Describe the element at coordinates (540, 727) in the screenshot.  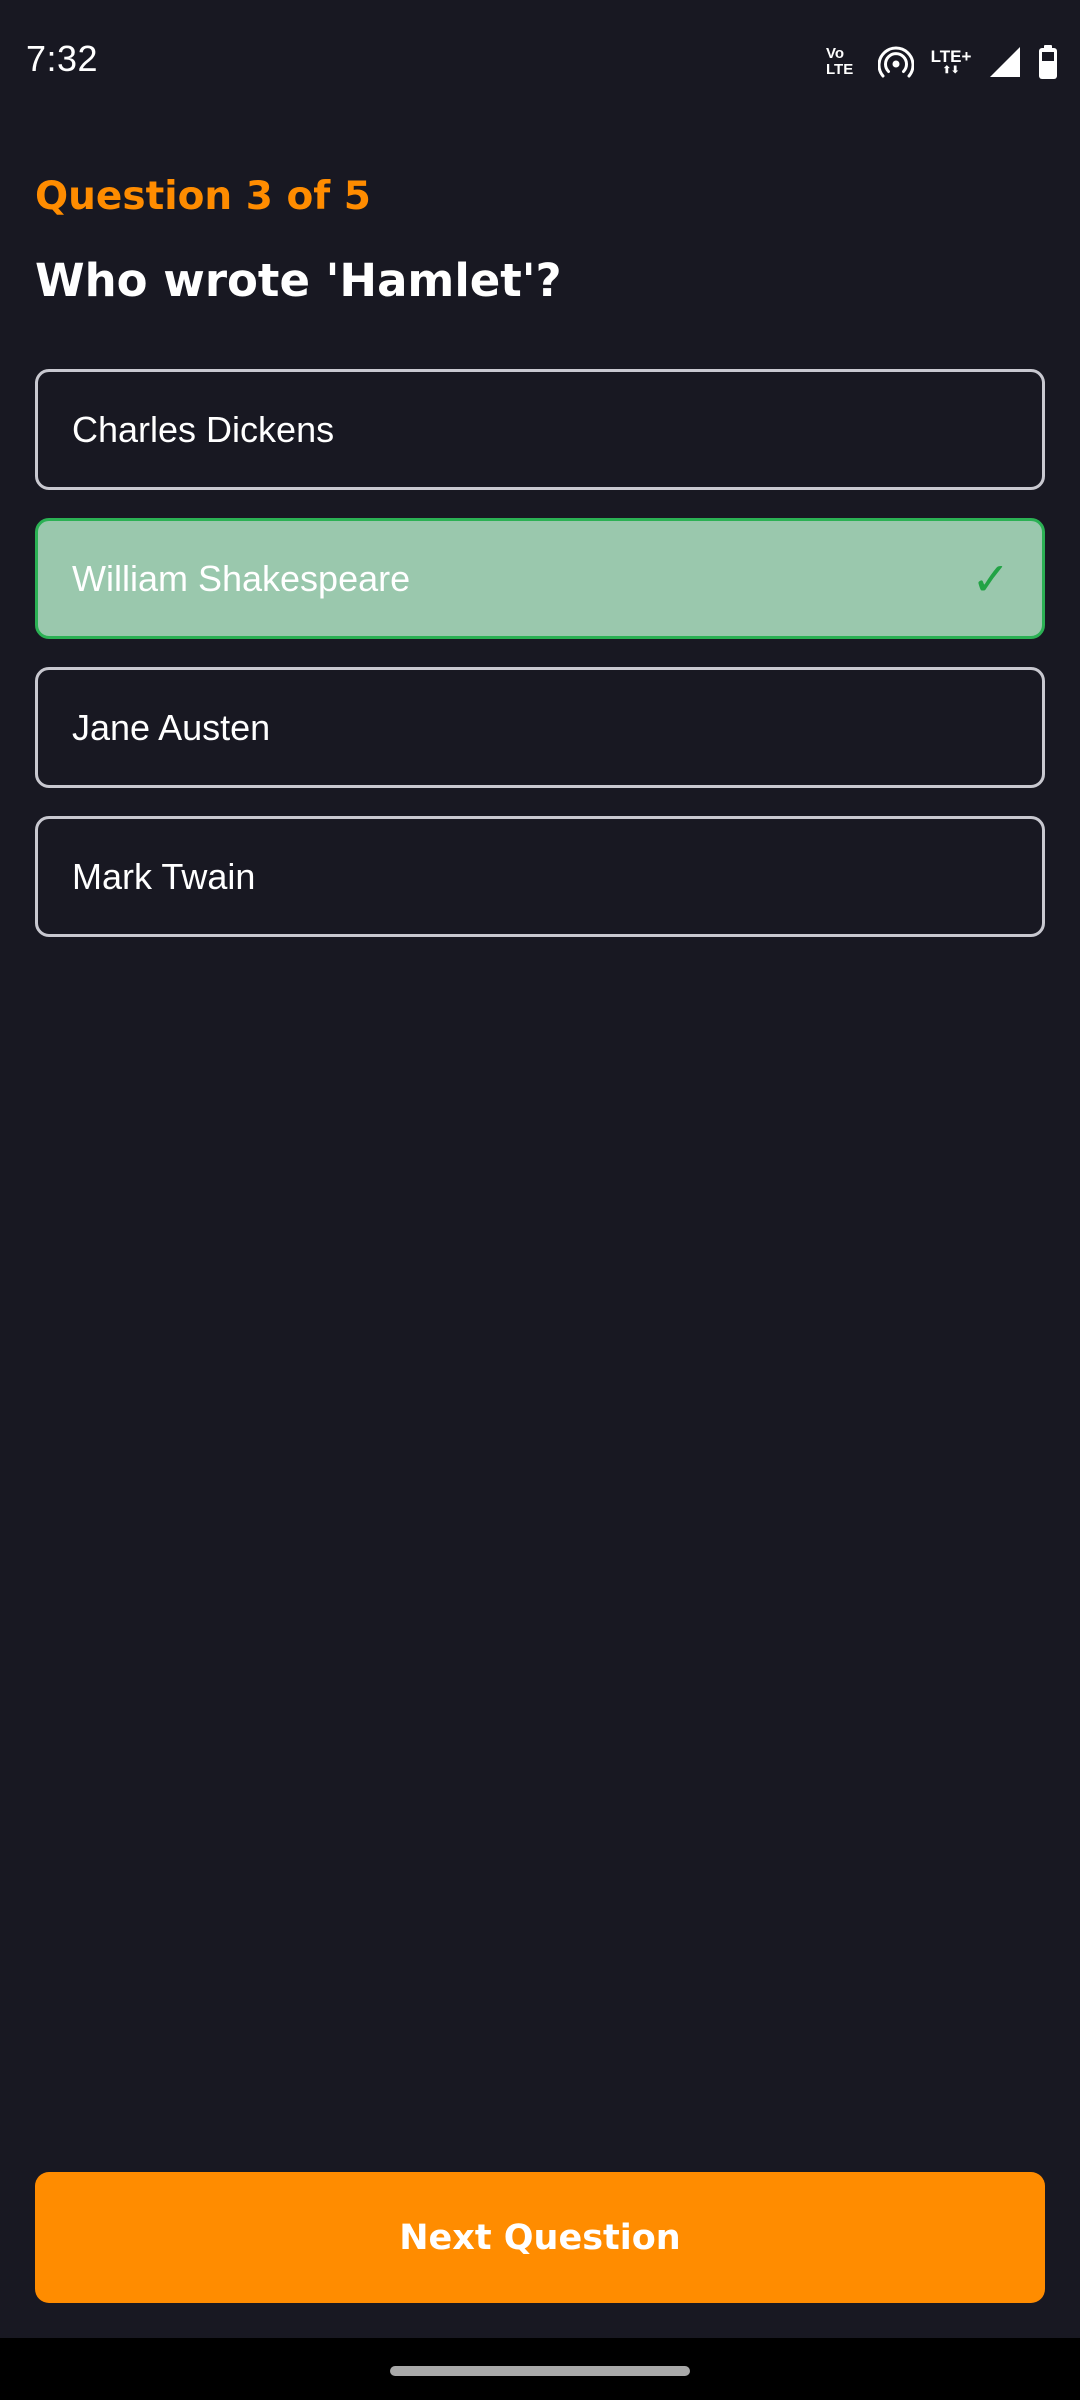
I see `answer-option-jane-austen: Jane Austen` at that location.